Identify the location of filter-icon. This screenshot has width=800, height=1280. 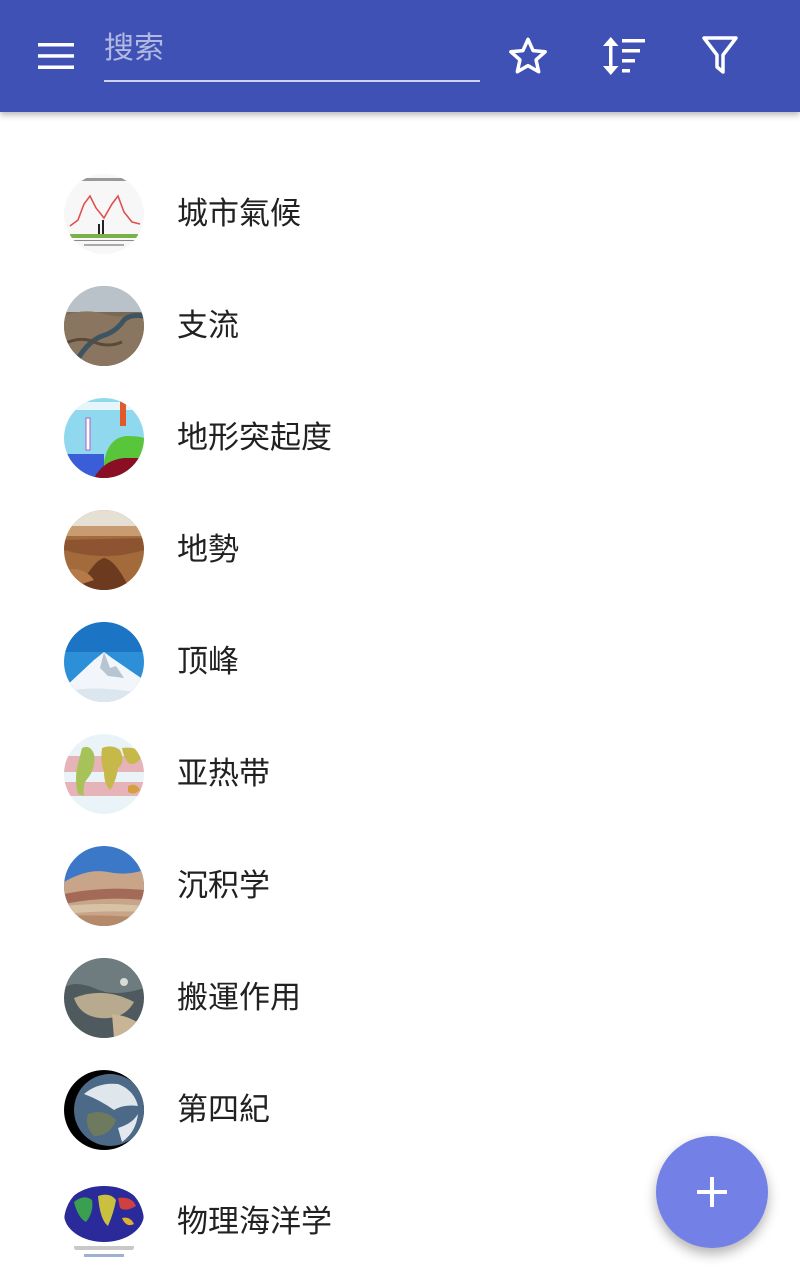
(720, 55).